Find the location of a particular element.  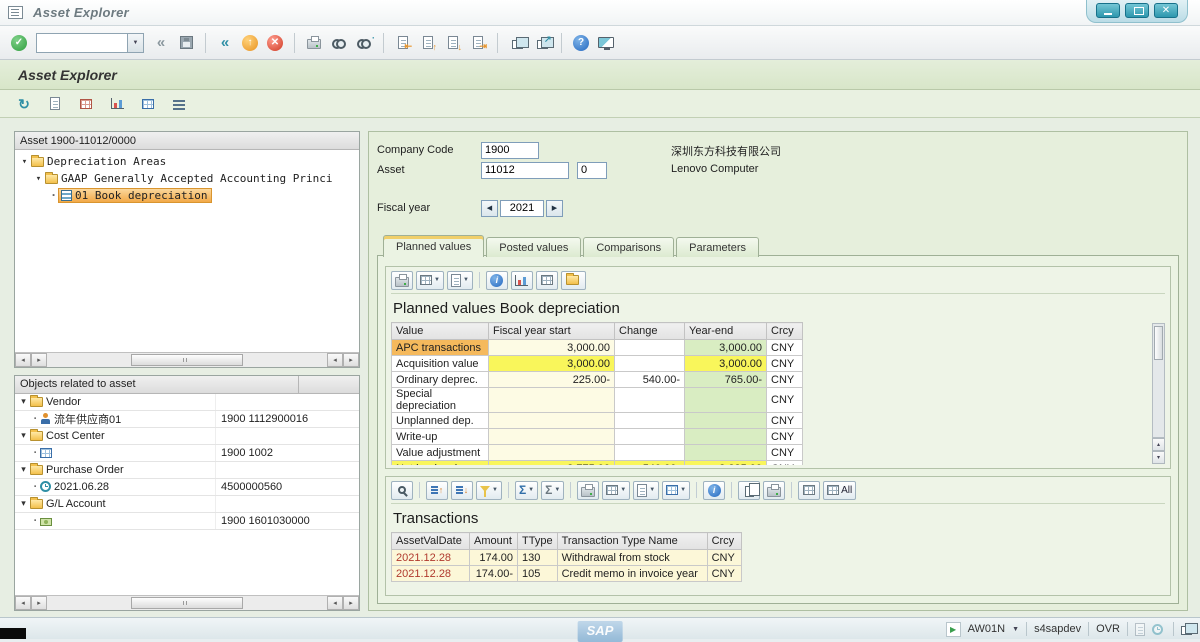

views-button is located at coordinates (676, 490).